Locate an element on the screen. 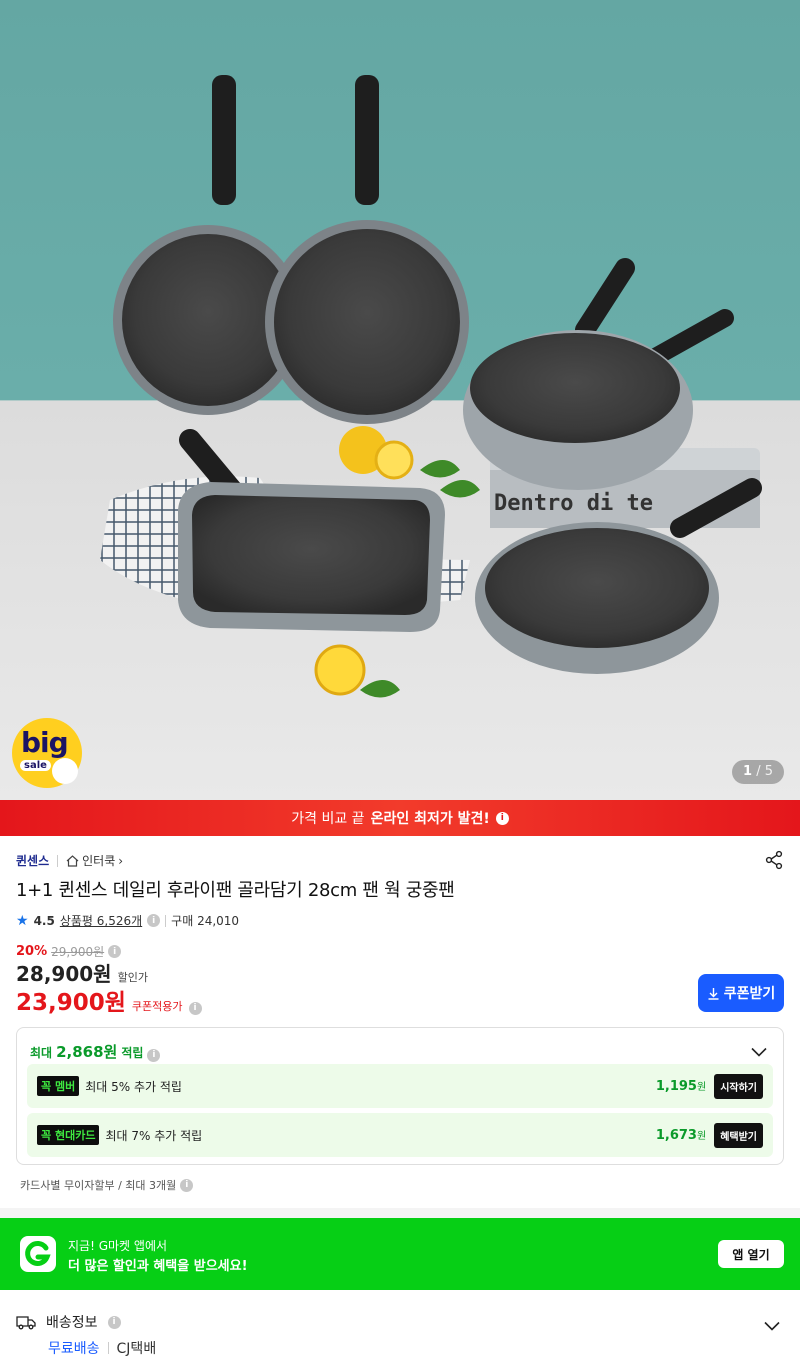  badge-sale-text: sale is located at coordinates (35, 765).